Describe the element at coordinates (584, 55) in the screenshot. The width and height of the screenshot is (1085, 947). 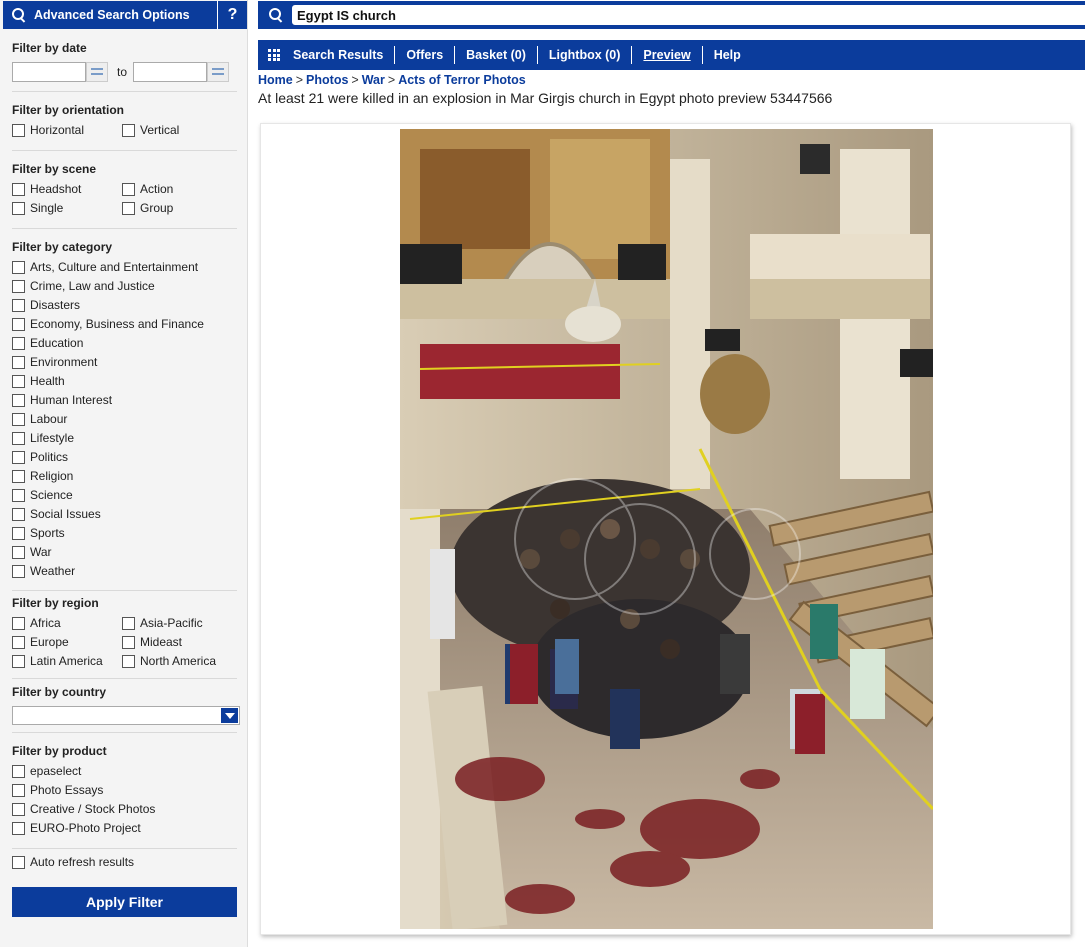
I see `nav-lightbox: Lightbox (0)` at that location.